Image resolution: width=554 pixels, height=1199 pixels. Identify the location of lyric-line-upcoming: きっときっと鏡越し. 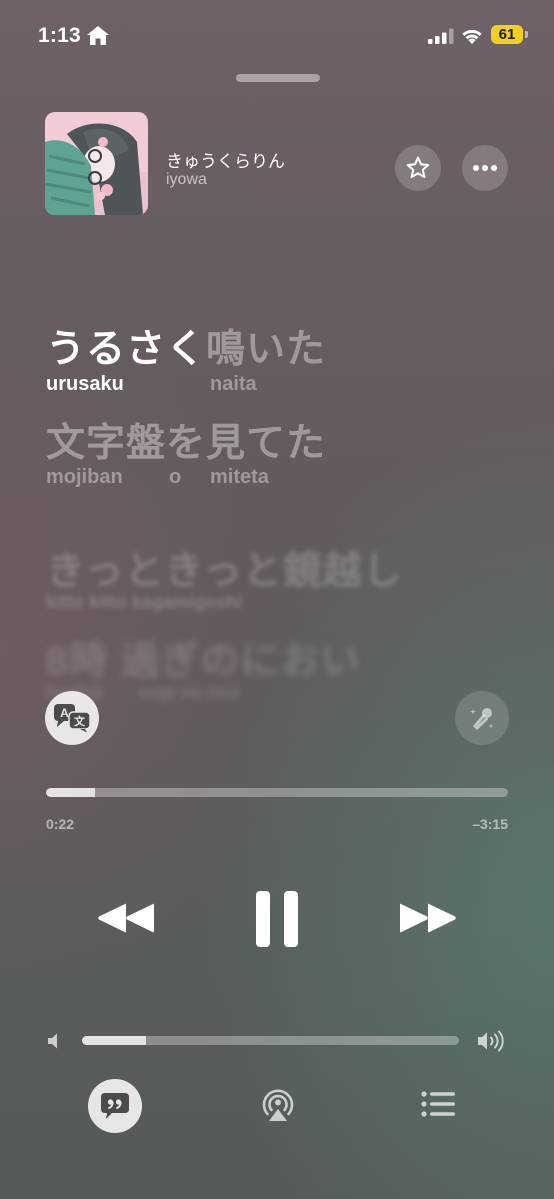
(224, 568).